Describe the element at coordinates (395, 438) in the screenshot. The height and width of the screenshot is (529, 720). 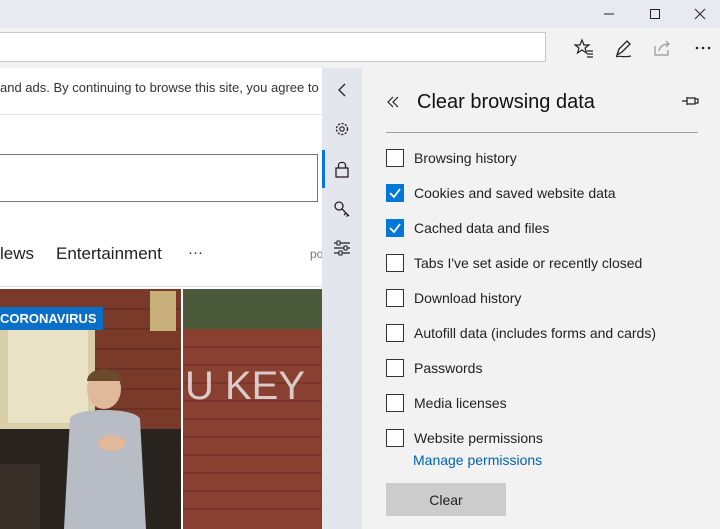
I see `checkbox-website-permissions` at that location.